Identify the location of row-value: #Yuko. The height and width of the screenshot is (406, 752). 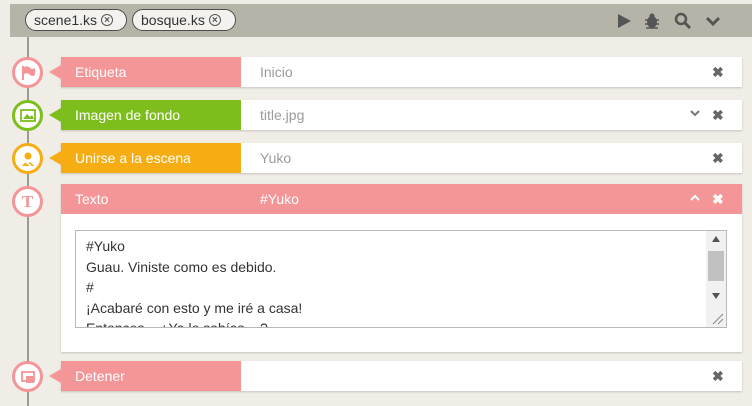
(279, 199).